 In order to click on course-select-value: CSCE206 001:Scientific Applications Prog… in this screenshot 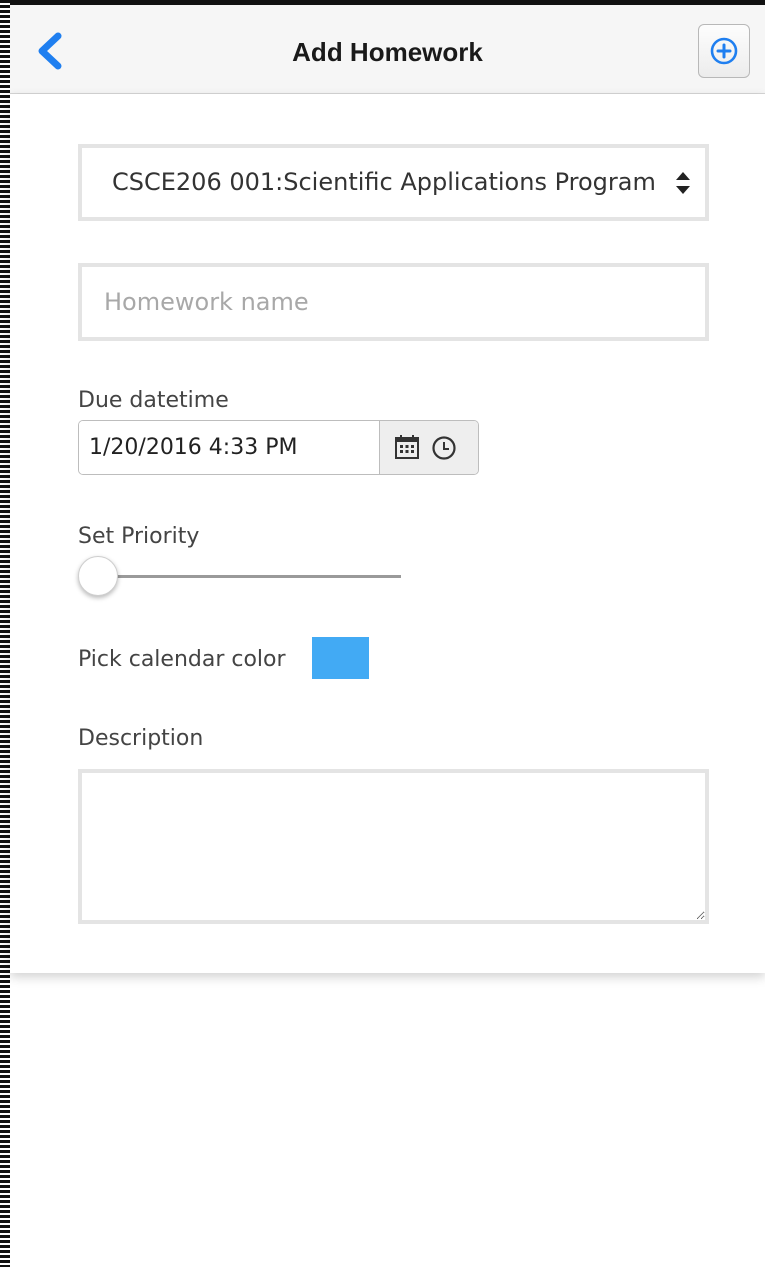, I will do `click(384, 182)`.